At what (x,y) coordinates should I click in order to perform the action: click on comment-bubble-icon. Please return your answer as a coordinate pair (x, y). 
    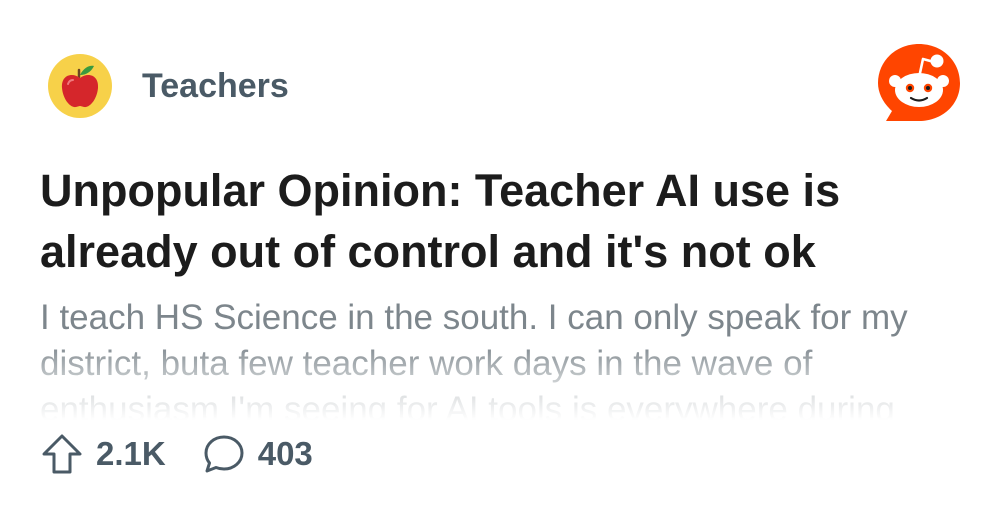
    Looking at the image, I should click on (224, 454).